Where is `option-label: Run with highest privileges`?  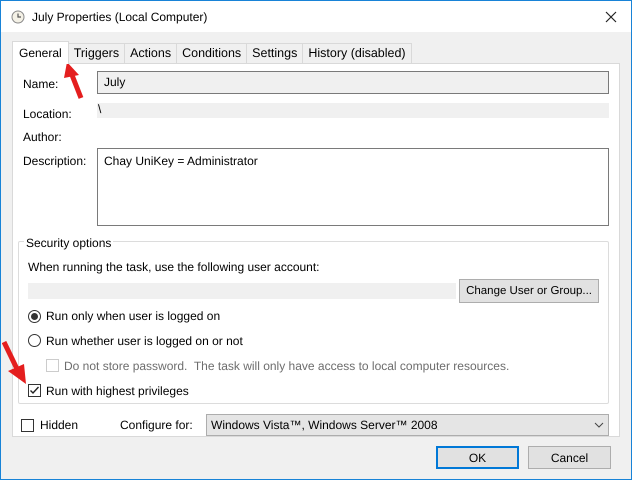 option-label: Run with highest privileges is located at coordinates (117, 391).